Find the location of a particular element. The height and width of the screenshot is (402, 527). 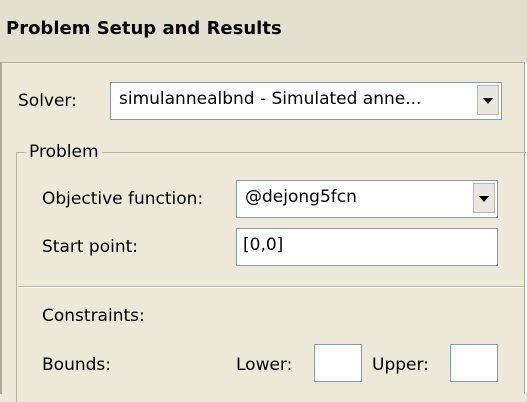

objective-function-dropdown: @dejong5fcn is located at coordinates (367, 199).